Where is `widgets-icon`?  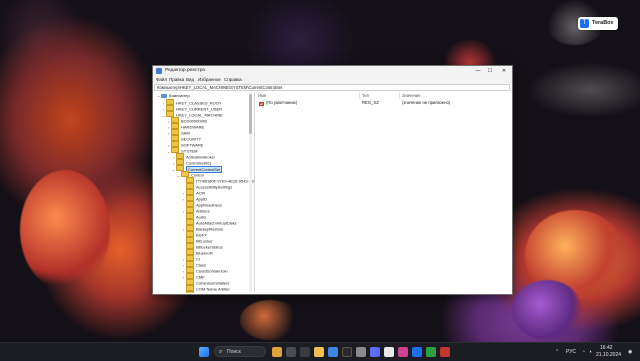
widgets-icon is located at coordinates (277, 352).